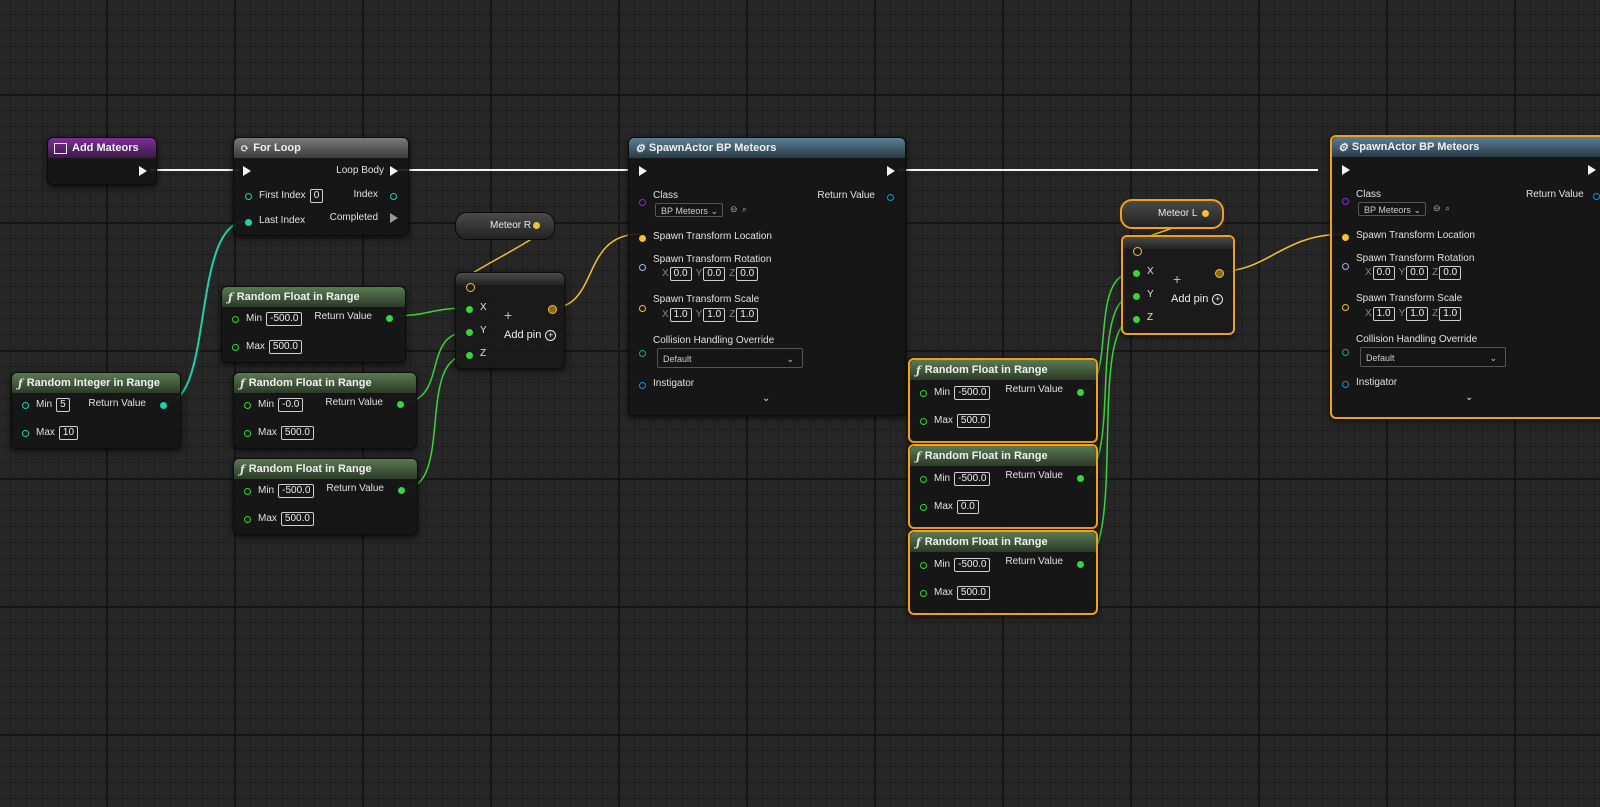 The image size is (1600, 807). Describe the element at coordinates (393, 196) in the screenshot. I see `index-pin` at that location.